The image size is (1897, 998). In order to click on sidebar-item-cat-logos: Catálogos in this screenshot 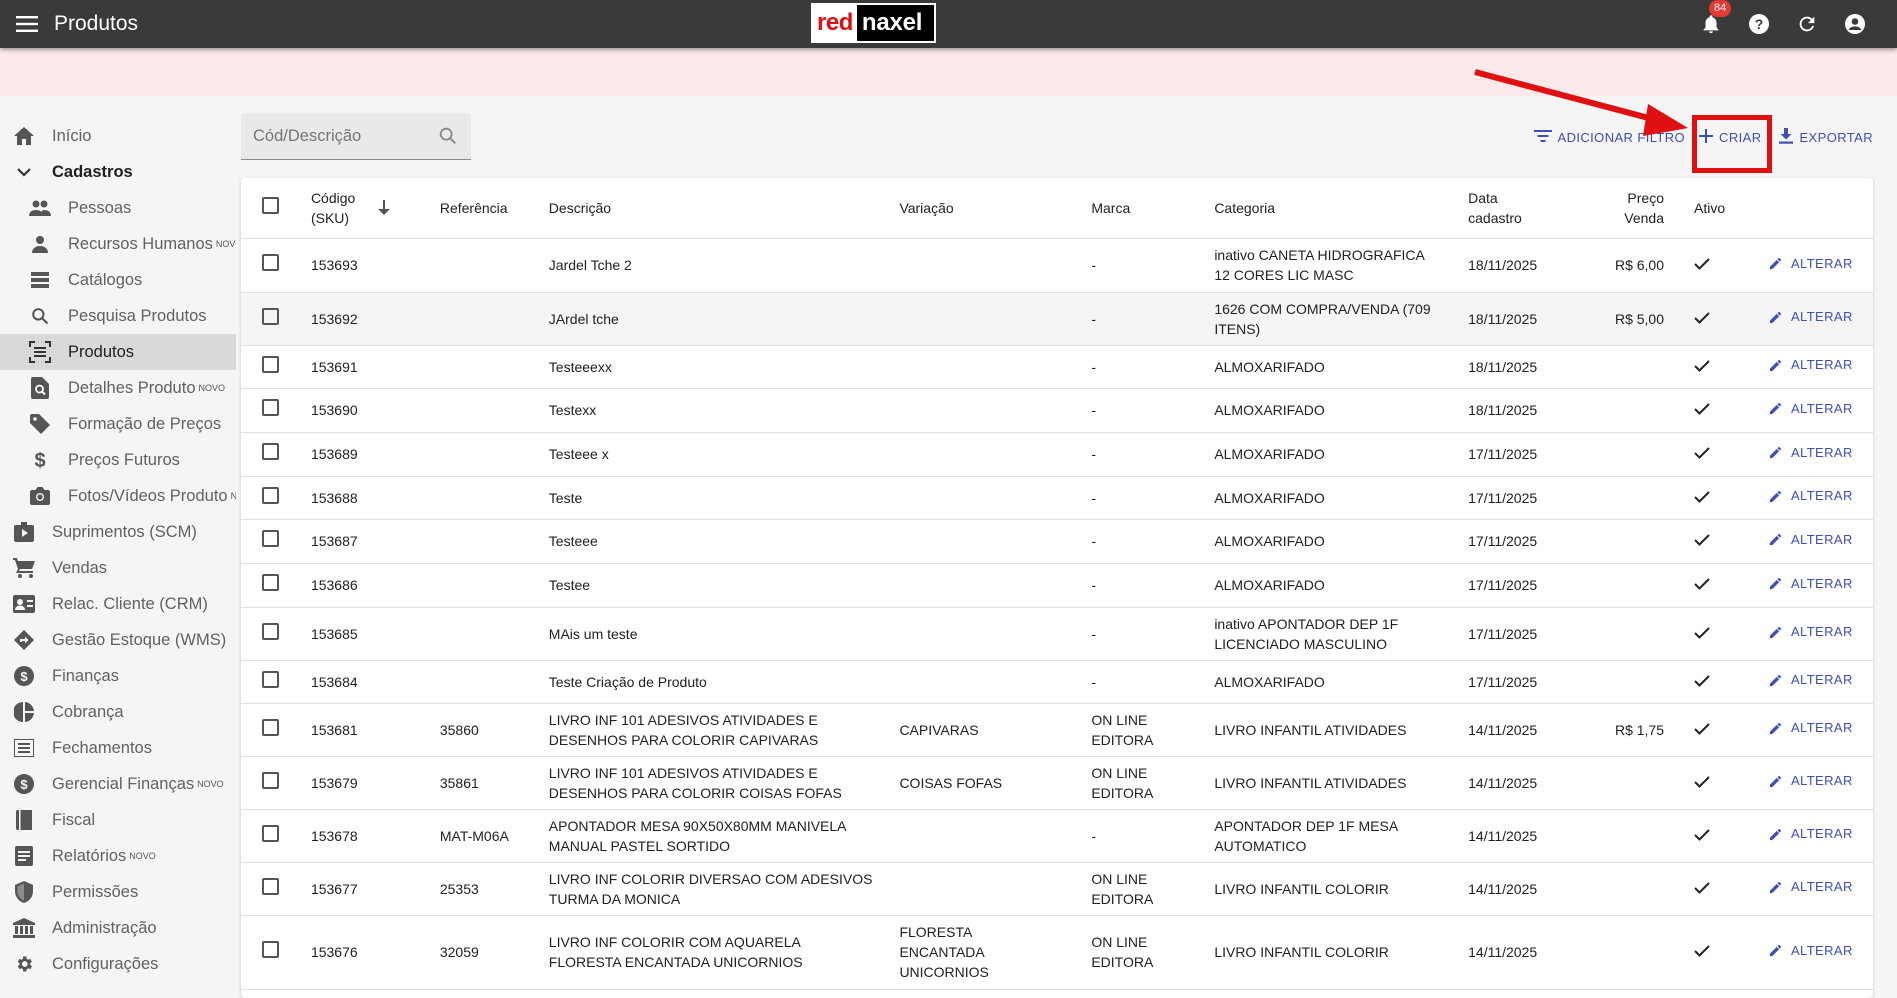, I will do `click(118, 280)`.